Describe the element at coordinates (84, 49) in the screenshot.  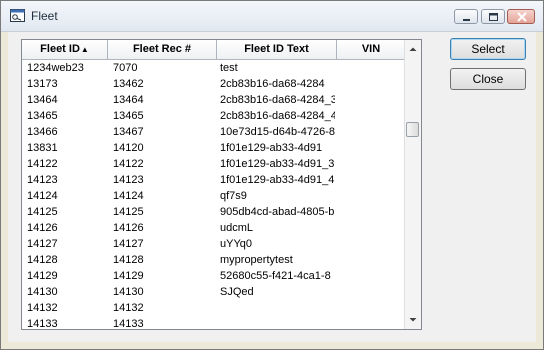
I see `sort-ascending-icon: ▲` at that location.